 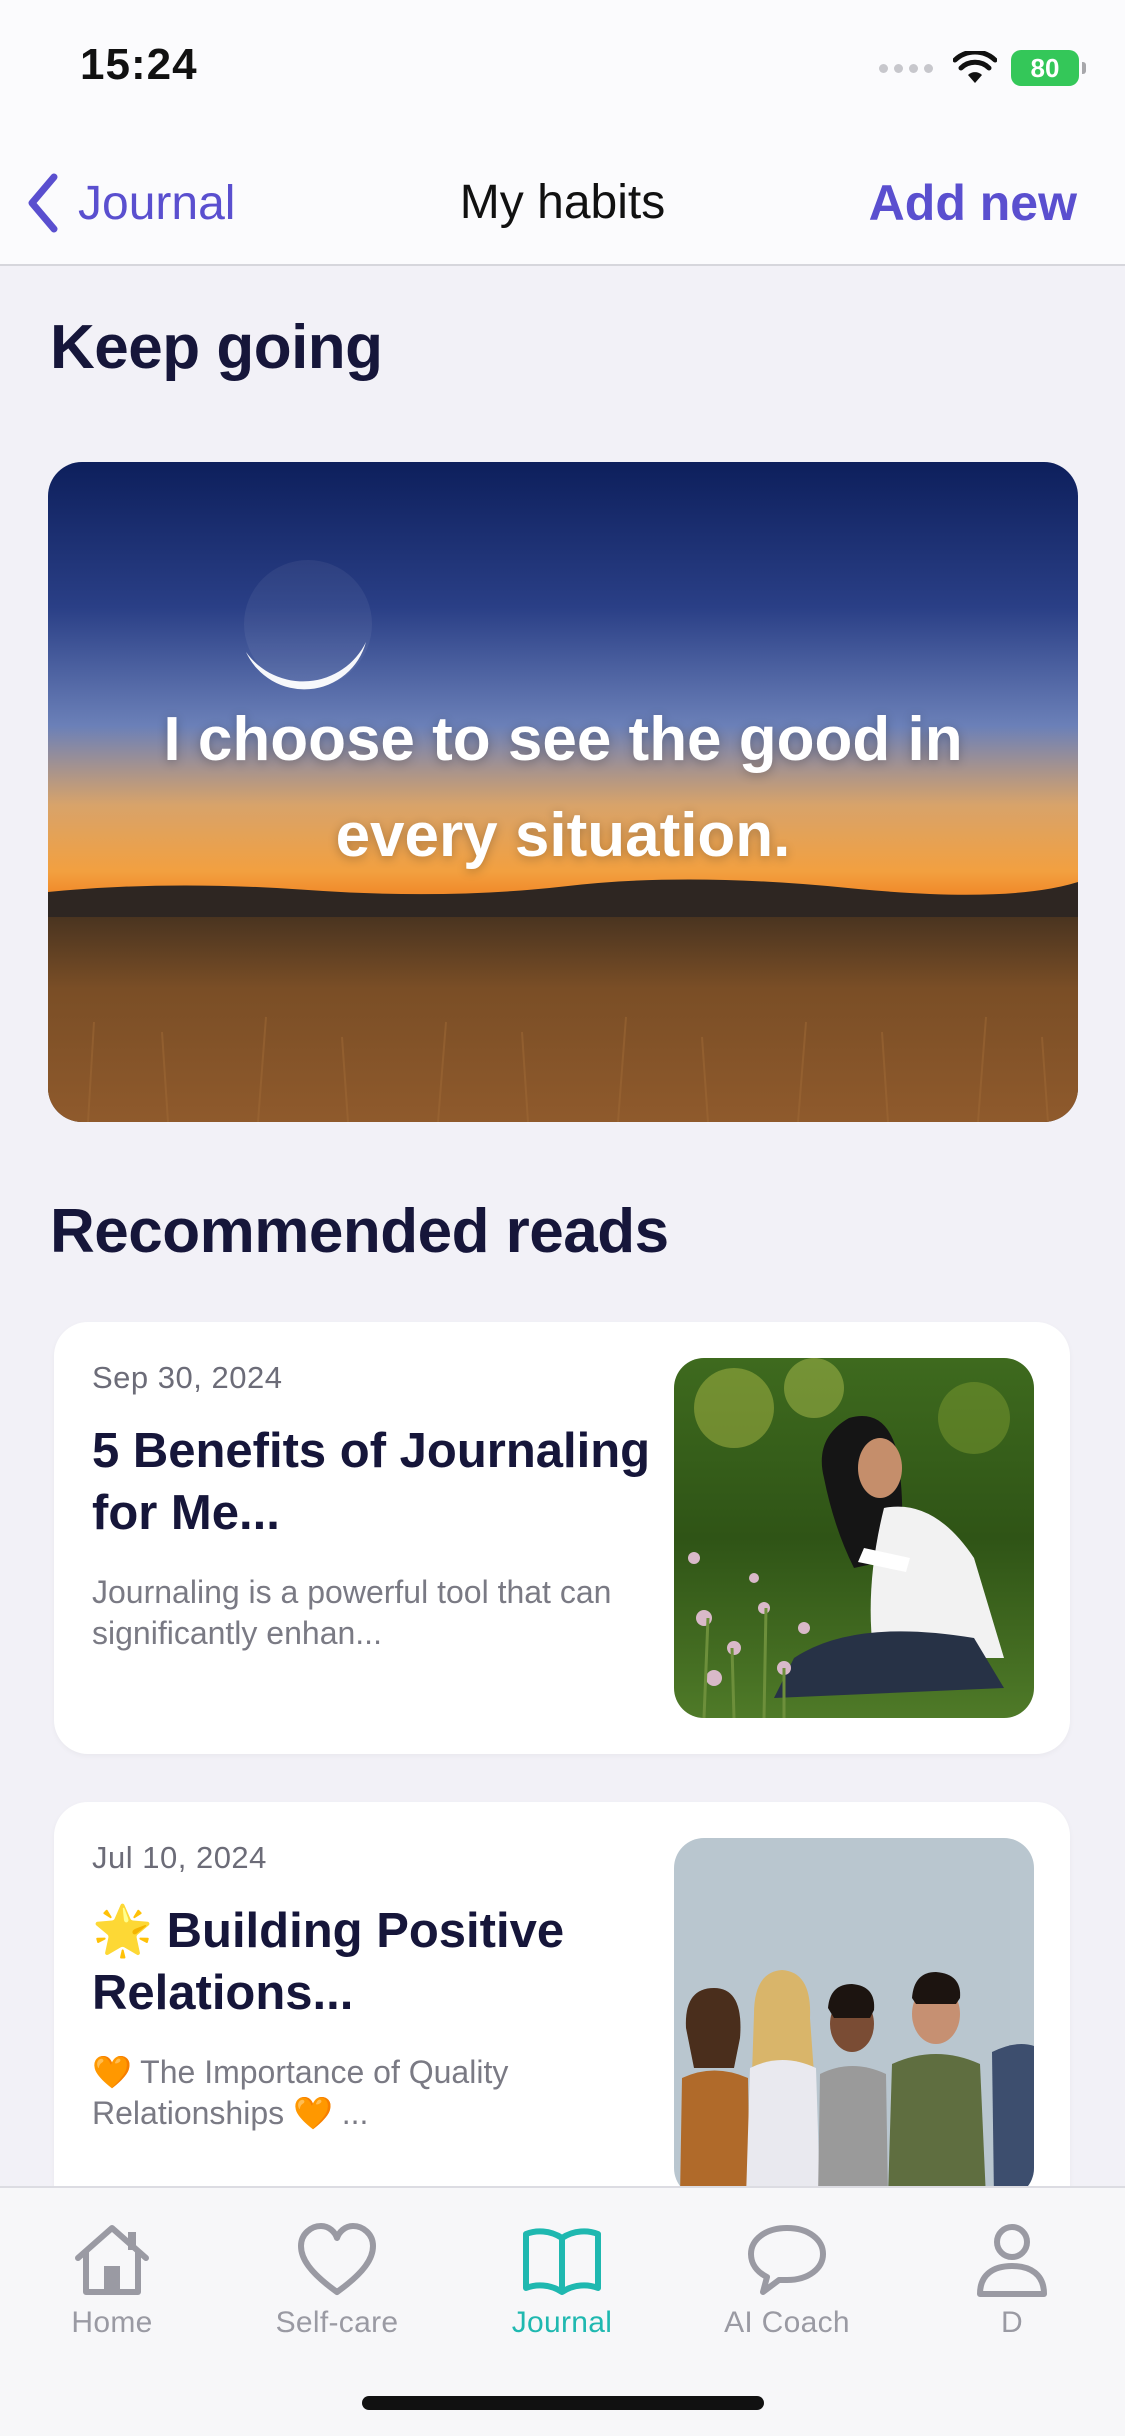 I want to click on recommended-reads-heading: Recommended reads, so click(x=359, y=1231).